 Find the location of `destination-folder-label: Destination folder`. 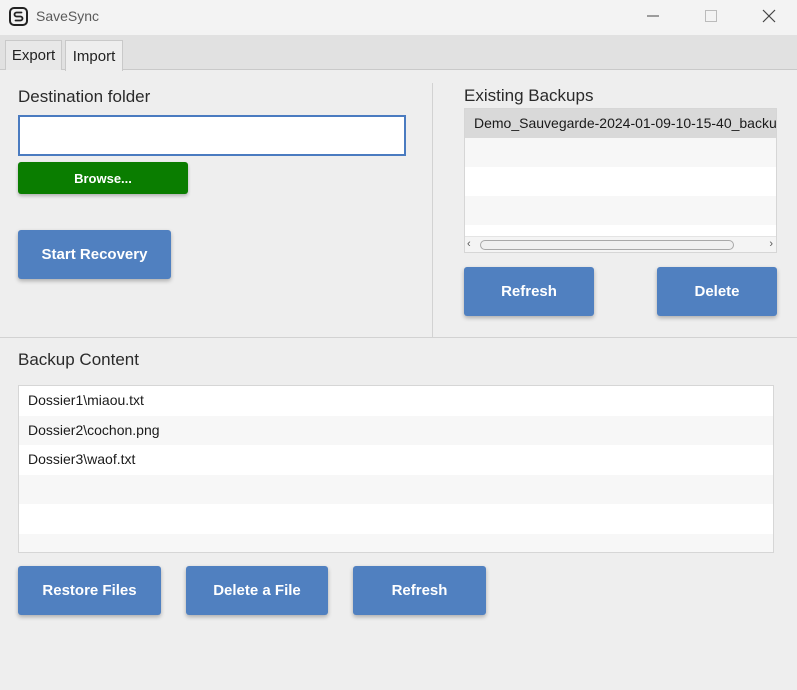

destination-folder-label: Destination folder is located at coordinates (84, 96).